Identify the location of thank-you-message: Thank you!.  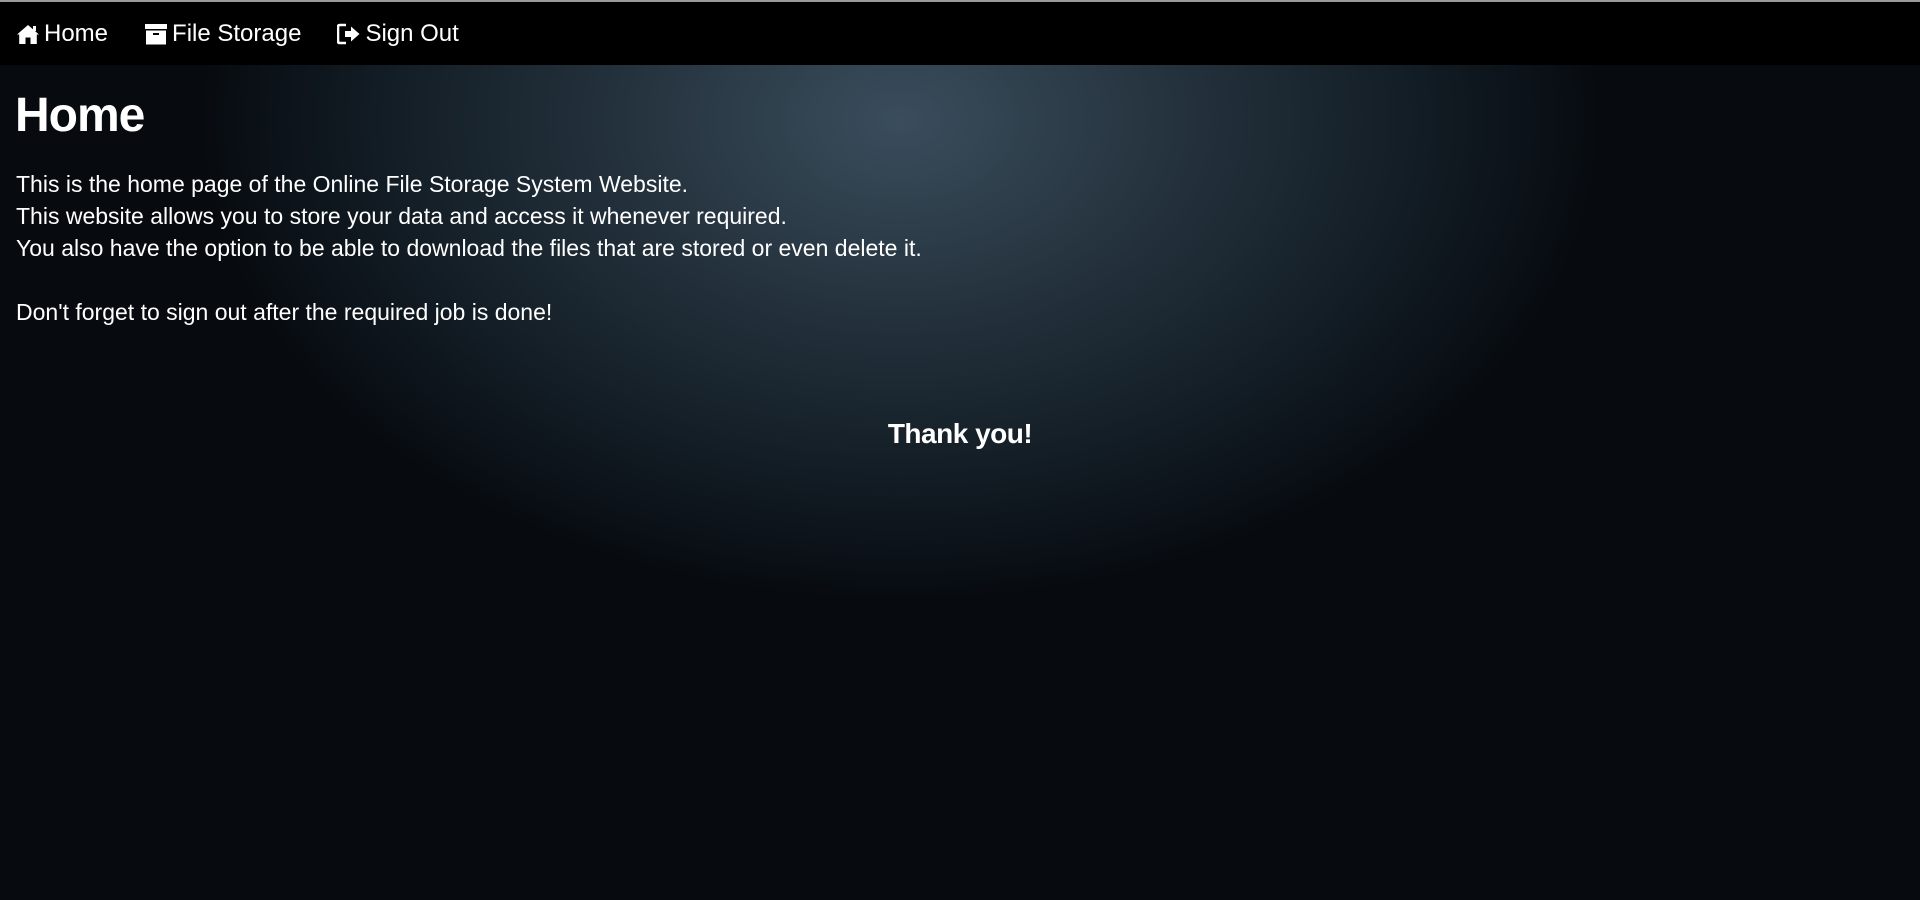
(960, 433).